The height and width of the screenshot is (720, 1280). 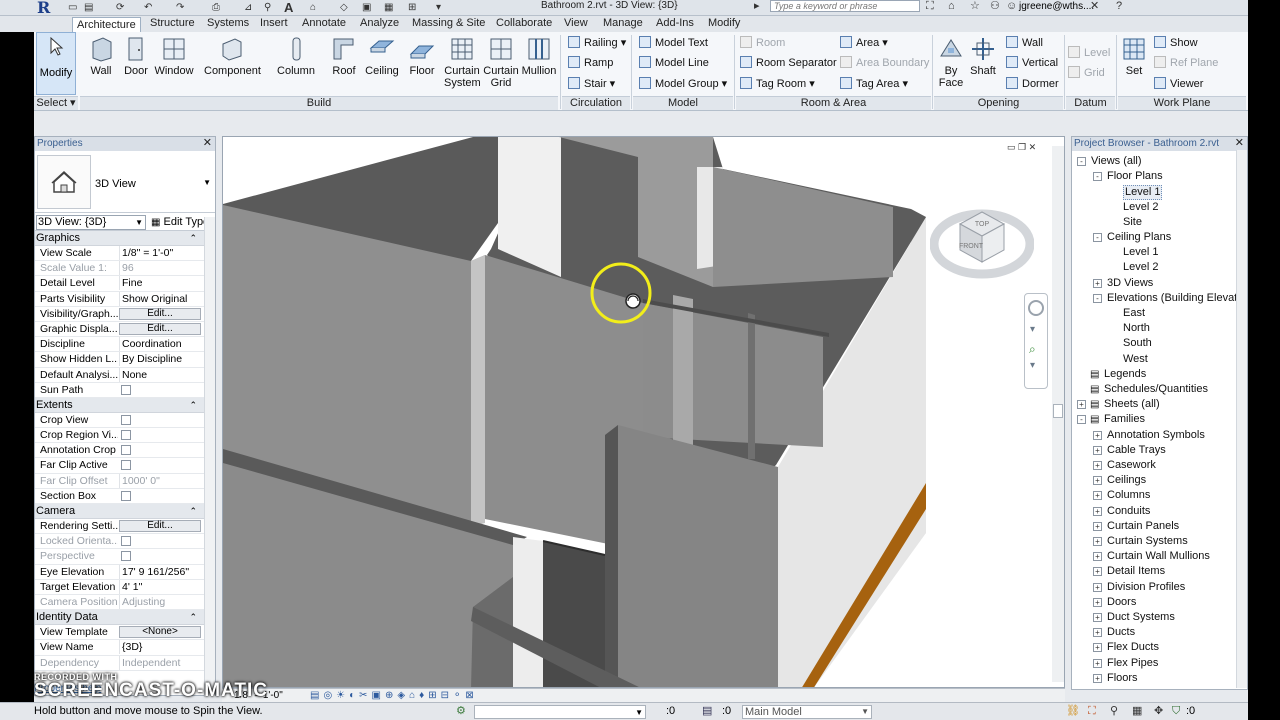 What do you see at coordinates (1032, 365) in the screenshot?
I see `chevron-down-icon: ▾` at bounding box center [1032, 365].